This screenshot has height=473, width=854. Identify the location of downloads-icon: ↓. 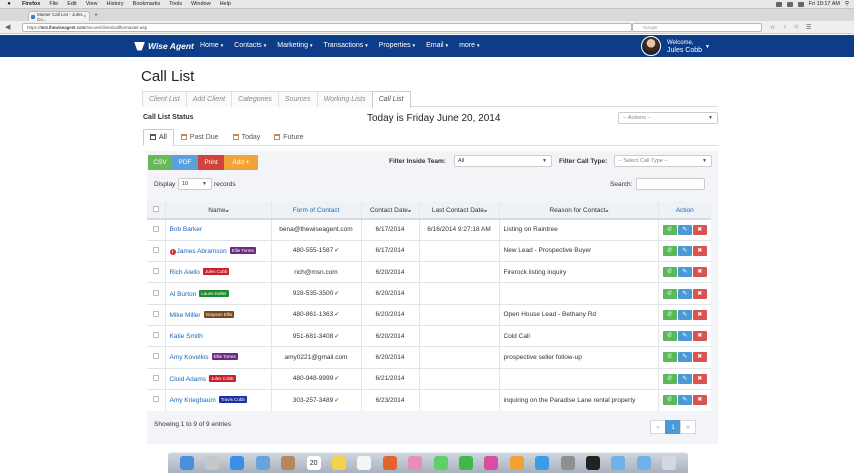
(784, 27).